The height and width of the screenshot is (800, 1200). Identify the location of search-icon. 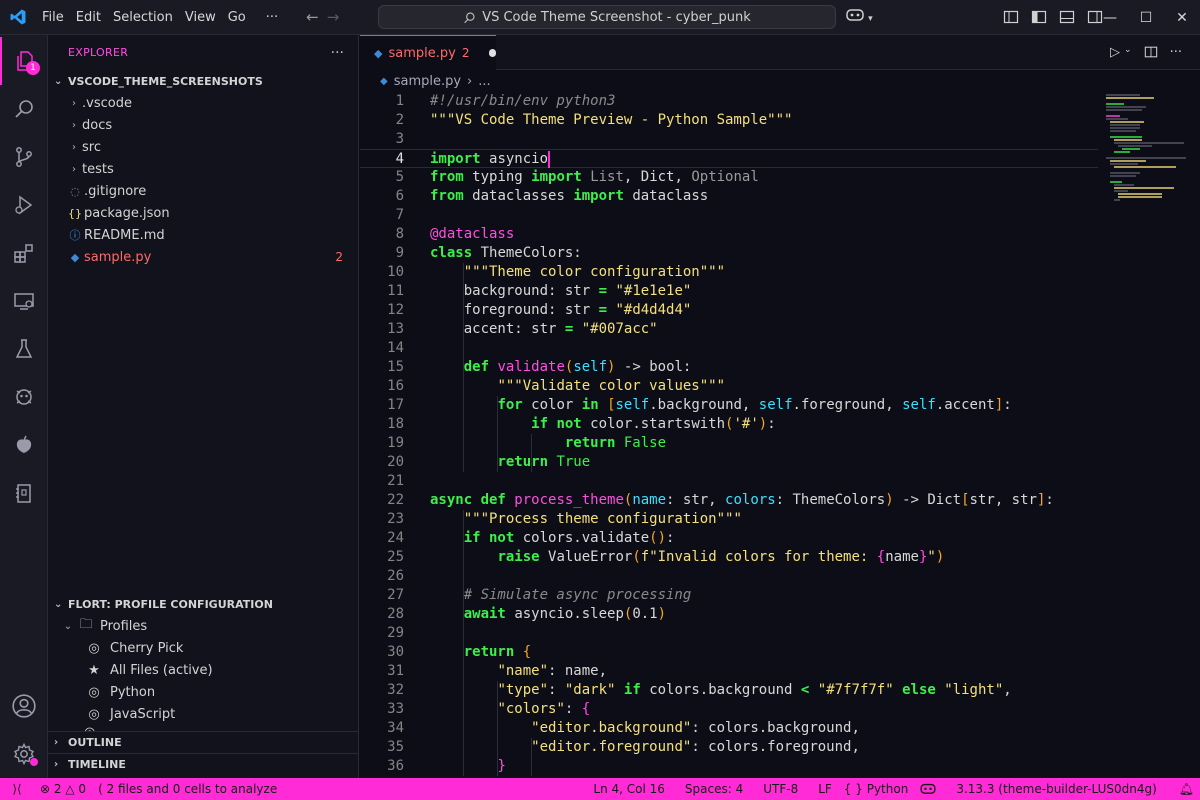
(24, 109).